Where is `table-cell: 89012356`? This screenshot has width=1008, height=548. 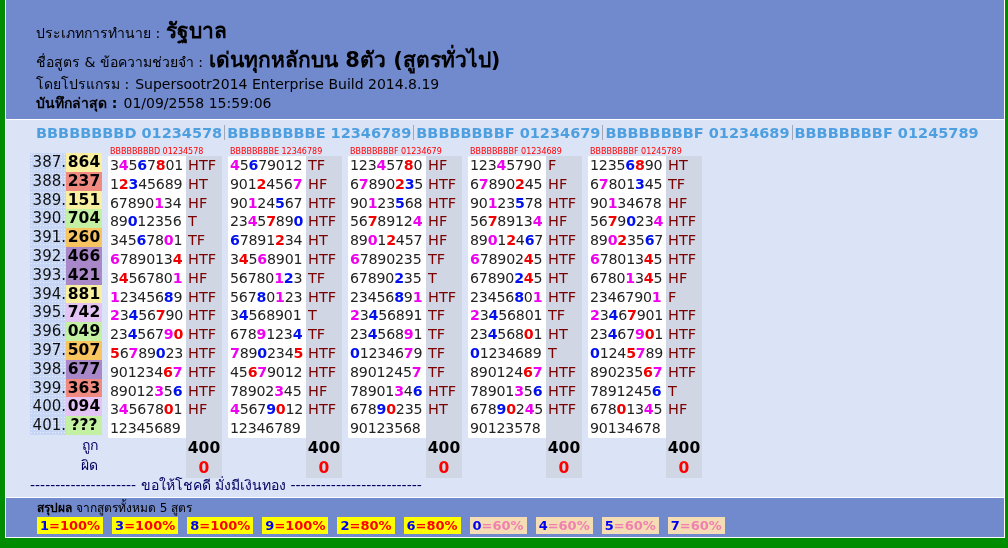 table-cell: 89012356 is located at coordinates (147, 222).